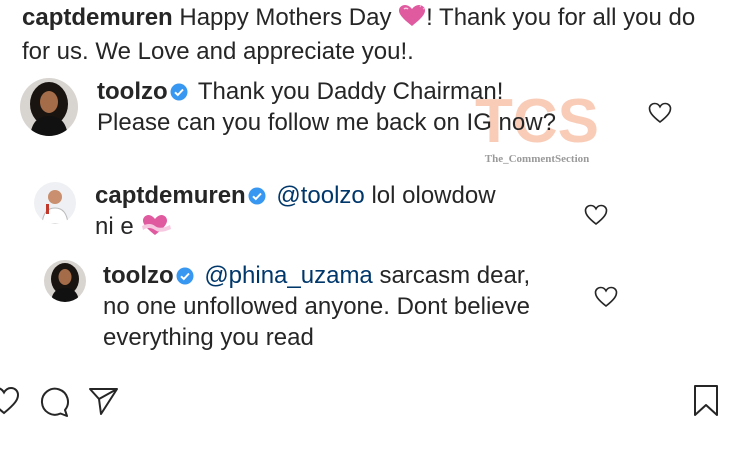  I want to click on comment-icon, so click(54, 404).